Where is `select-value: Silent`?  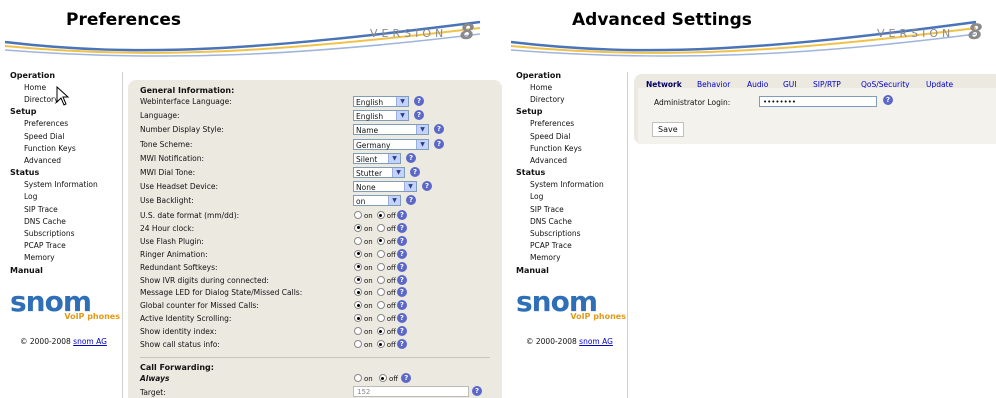
select-value: Silent is located at coordinates (367, 159).